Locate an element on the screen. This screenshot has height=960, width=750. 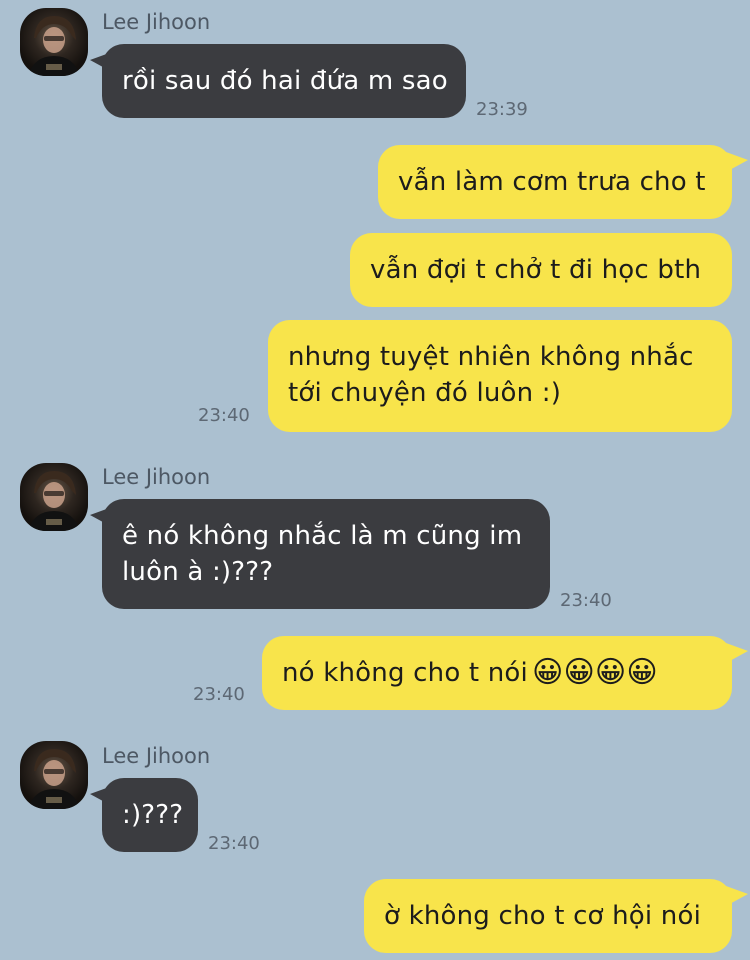
message-bubble: nó không cho t nói 😀😀😀😀 is located at coordinates (497, 673).